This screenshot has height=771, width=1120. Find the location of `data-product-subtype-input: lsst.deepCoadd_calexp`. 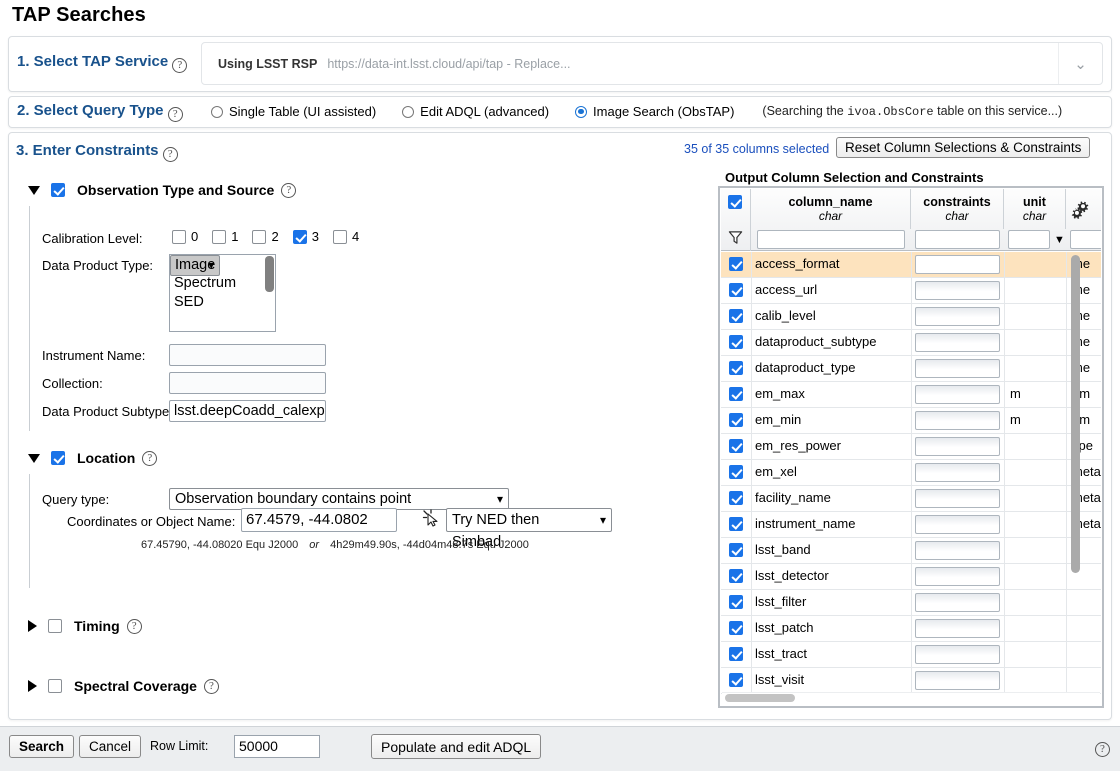

data-product-subtype-input: lsst.deepCoadd_calexp is located at coordinates (247, 411).